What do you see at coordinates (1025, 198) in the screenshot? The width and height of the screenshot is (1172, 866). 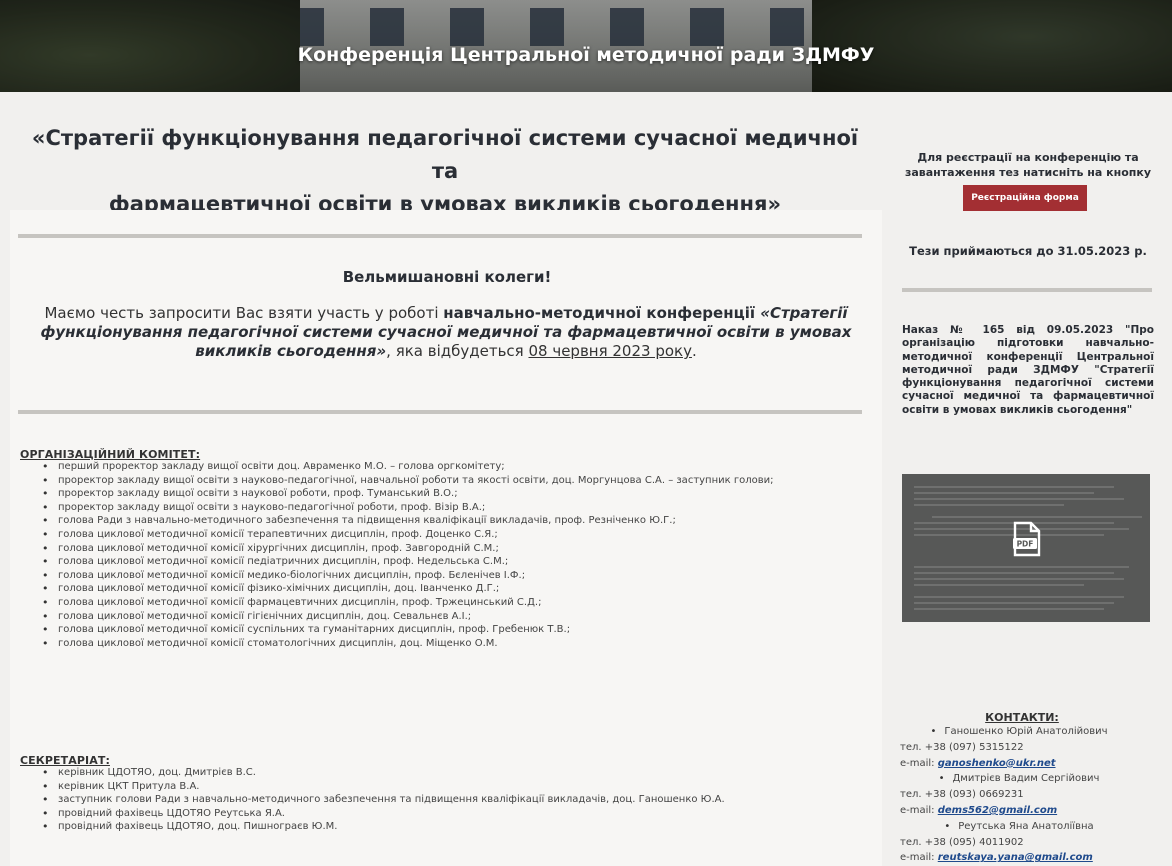 I see `registration-form-button: Реєстраційна форма` at bounding box center [1025, 198].